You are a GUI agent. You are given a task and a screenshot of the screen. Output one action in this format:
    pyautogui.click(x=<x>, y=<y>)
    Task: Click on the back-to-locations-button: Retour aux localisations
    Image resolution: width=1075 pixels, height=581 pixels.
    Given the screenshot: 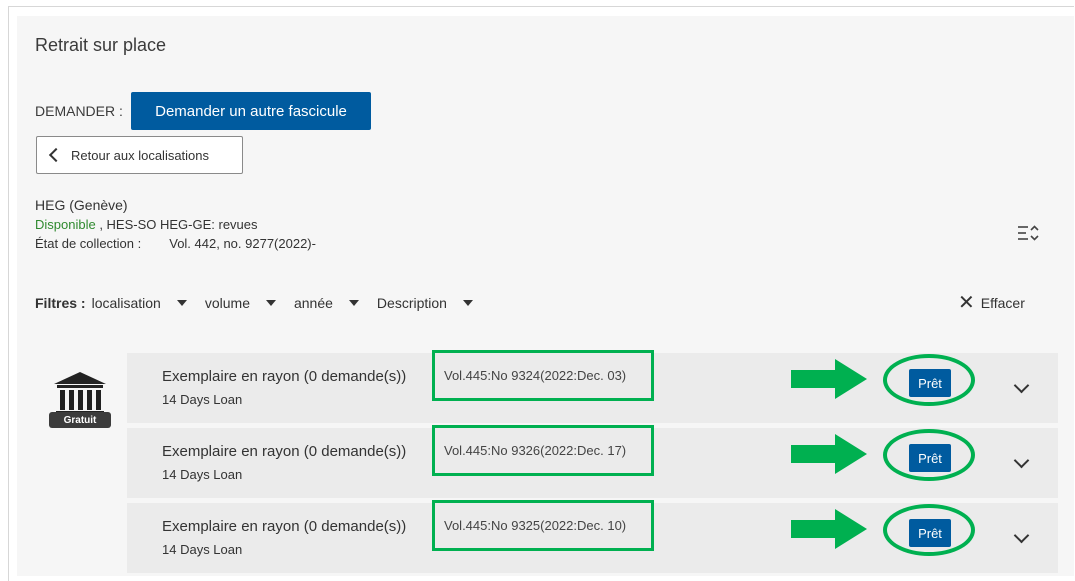 What is the action you would take?
    pyautogui.click(x=139, y=155)
    